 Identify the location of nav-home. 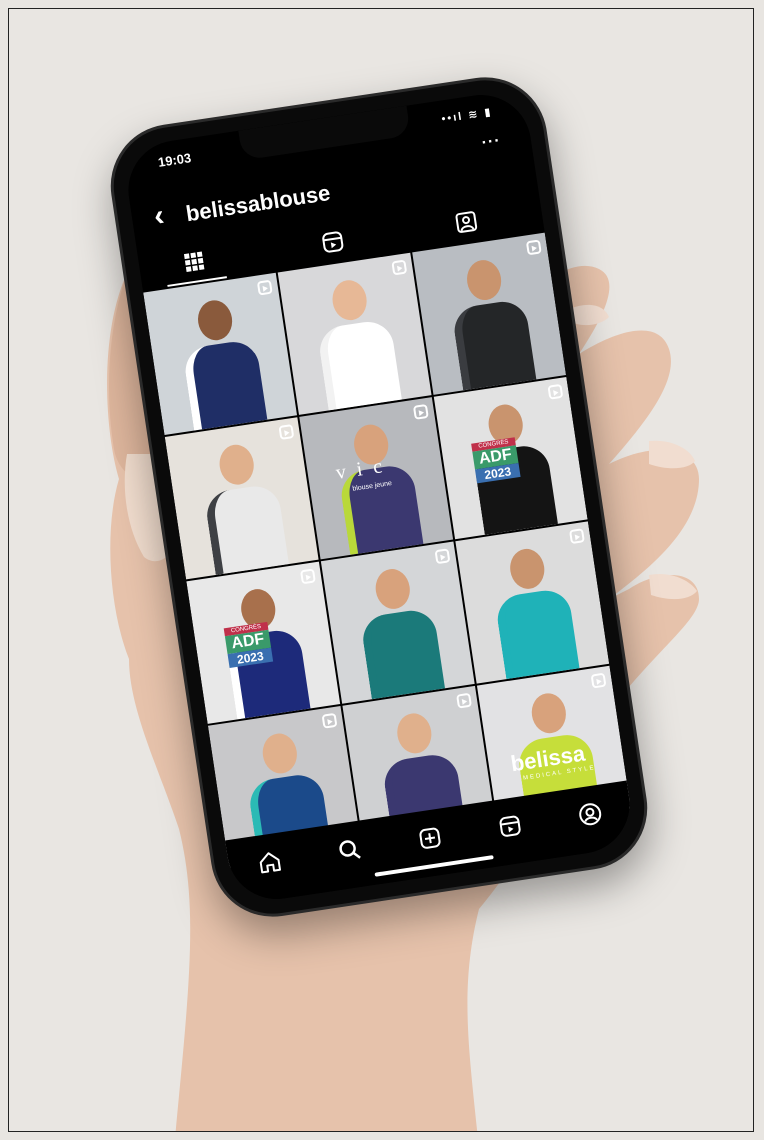
(269, 862).